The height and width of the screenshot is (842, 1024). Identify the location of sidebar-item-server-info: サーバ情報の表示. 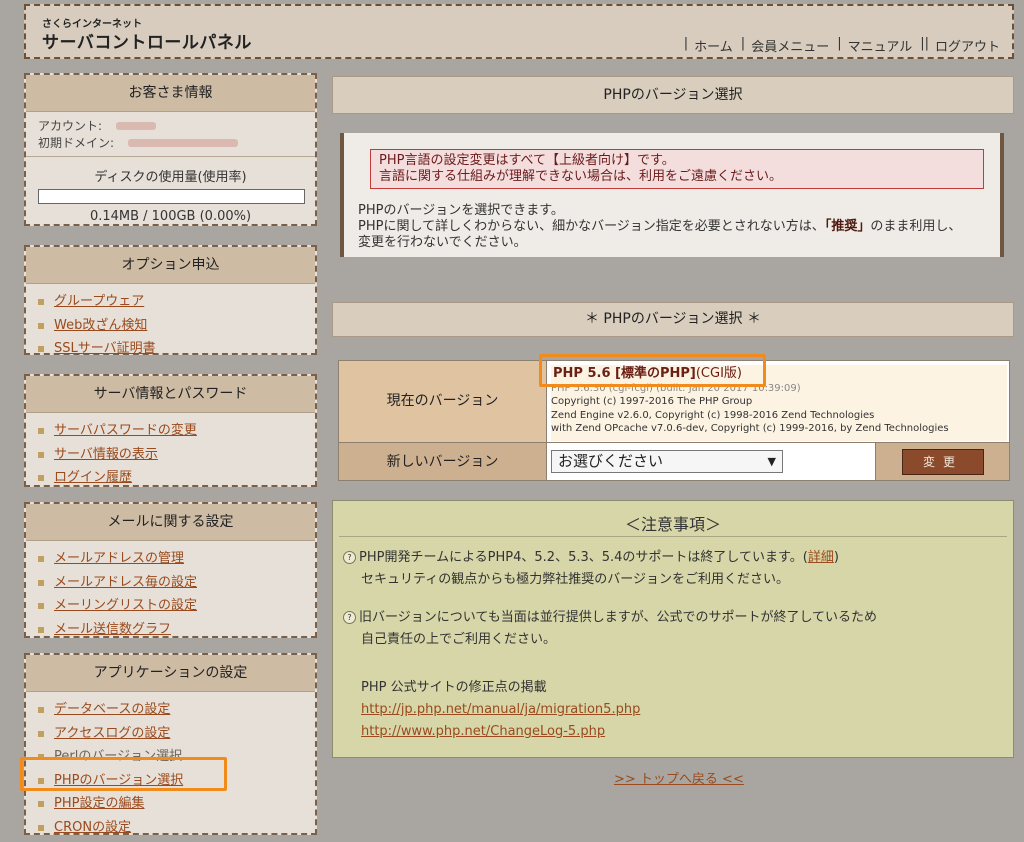
(174, 455).